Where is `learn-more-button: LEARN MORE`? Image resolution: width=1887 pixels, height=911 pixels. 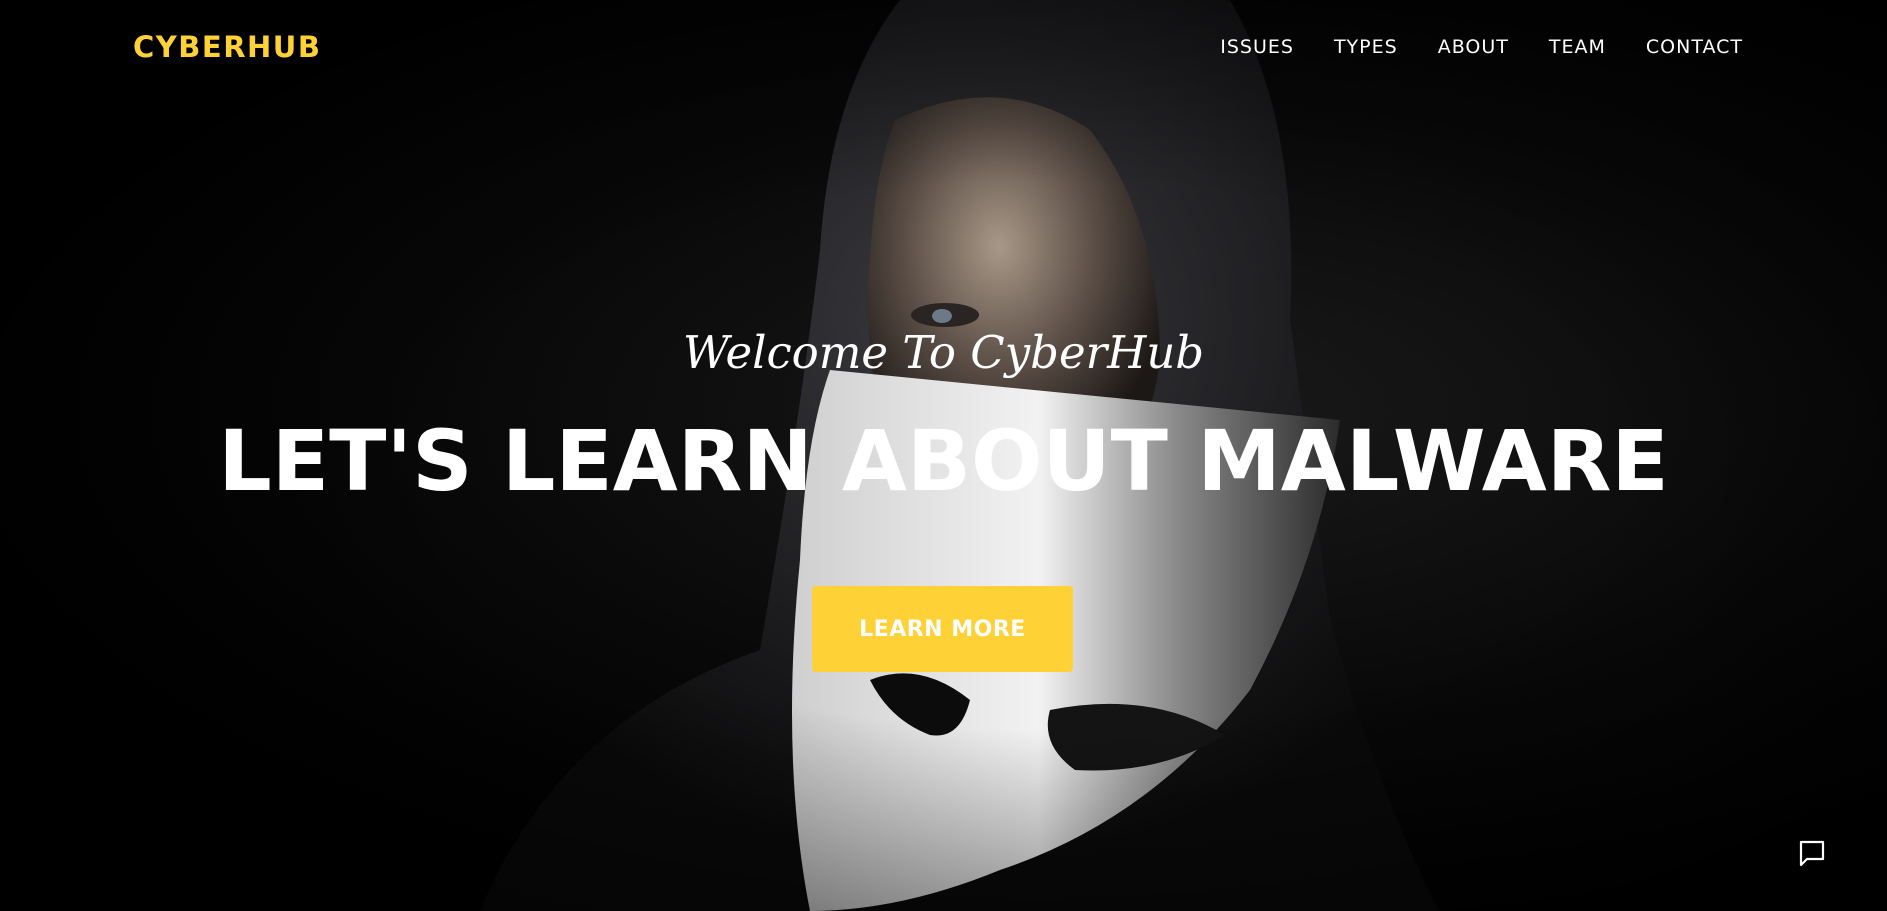
learn-more-button: LEARN MORE is located at coordinates (942, 629).